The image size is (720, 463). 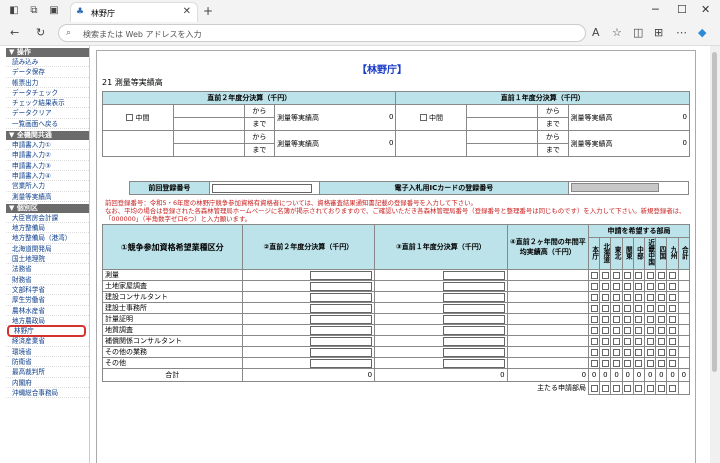 What do you see at coordinates (47, 280) in the screenshot?
I see `sidebar-item: 財務省` at bounding box center [47, 280].